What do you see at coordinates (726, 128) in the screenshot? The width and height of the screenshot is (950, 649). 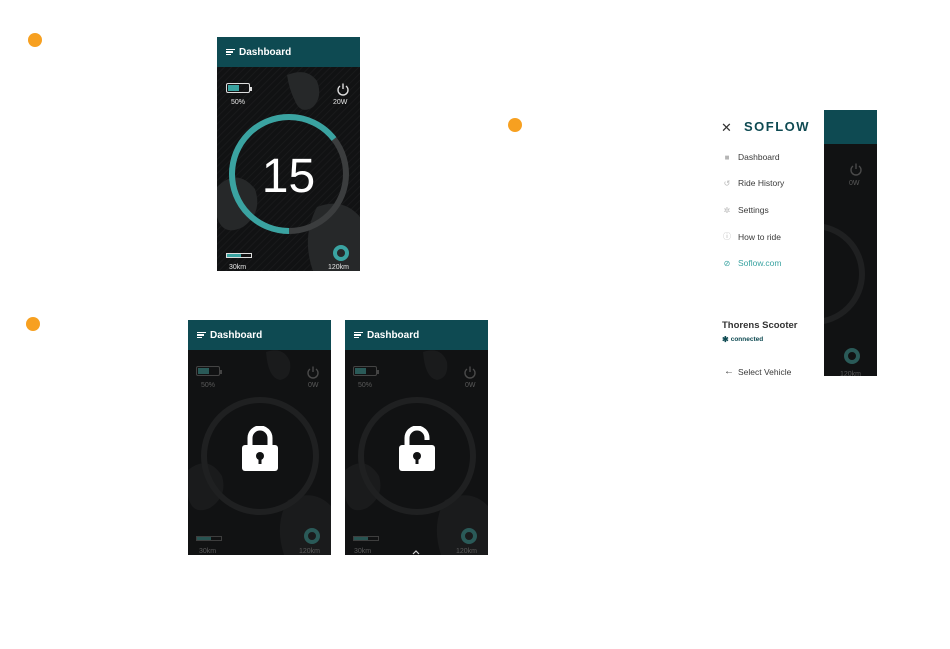 I see `close-icon: ✕` at bounding box center [726, 128].